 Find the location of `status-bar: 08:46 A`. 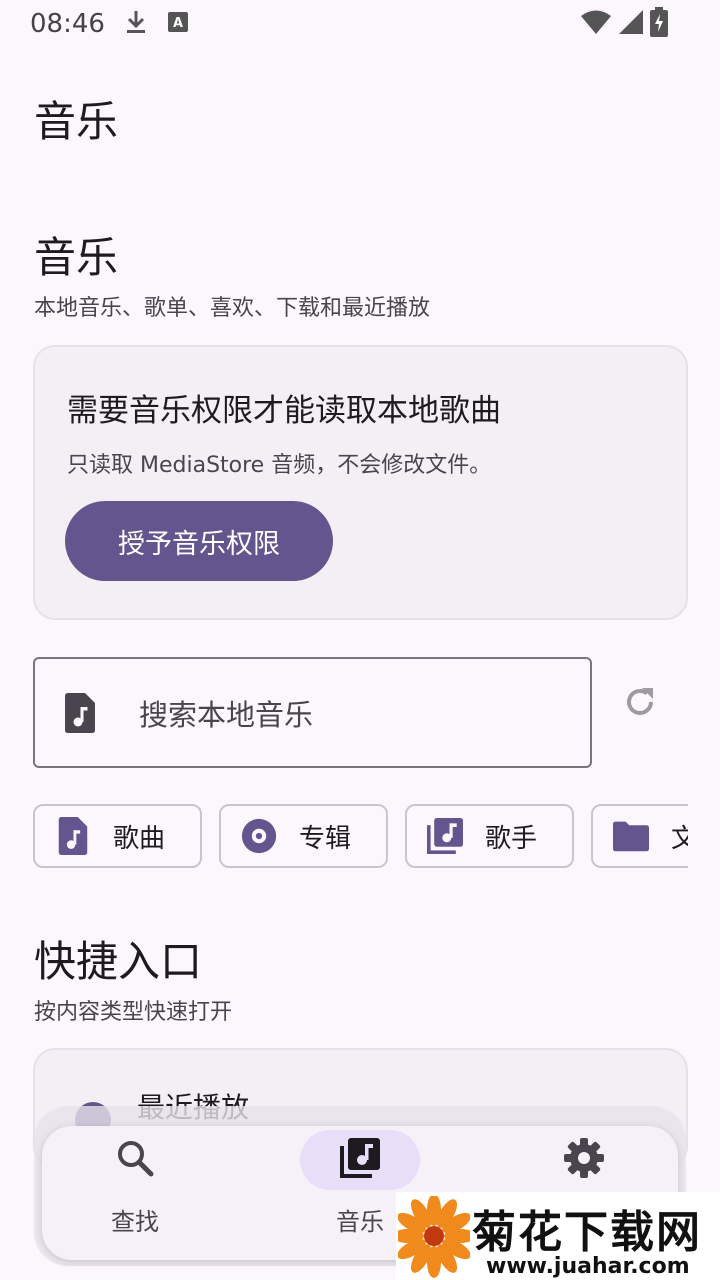

status-bar: 08:46 A is located at coordinates (360, 24).